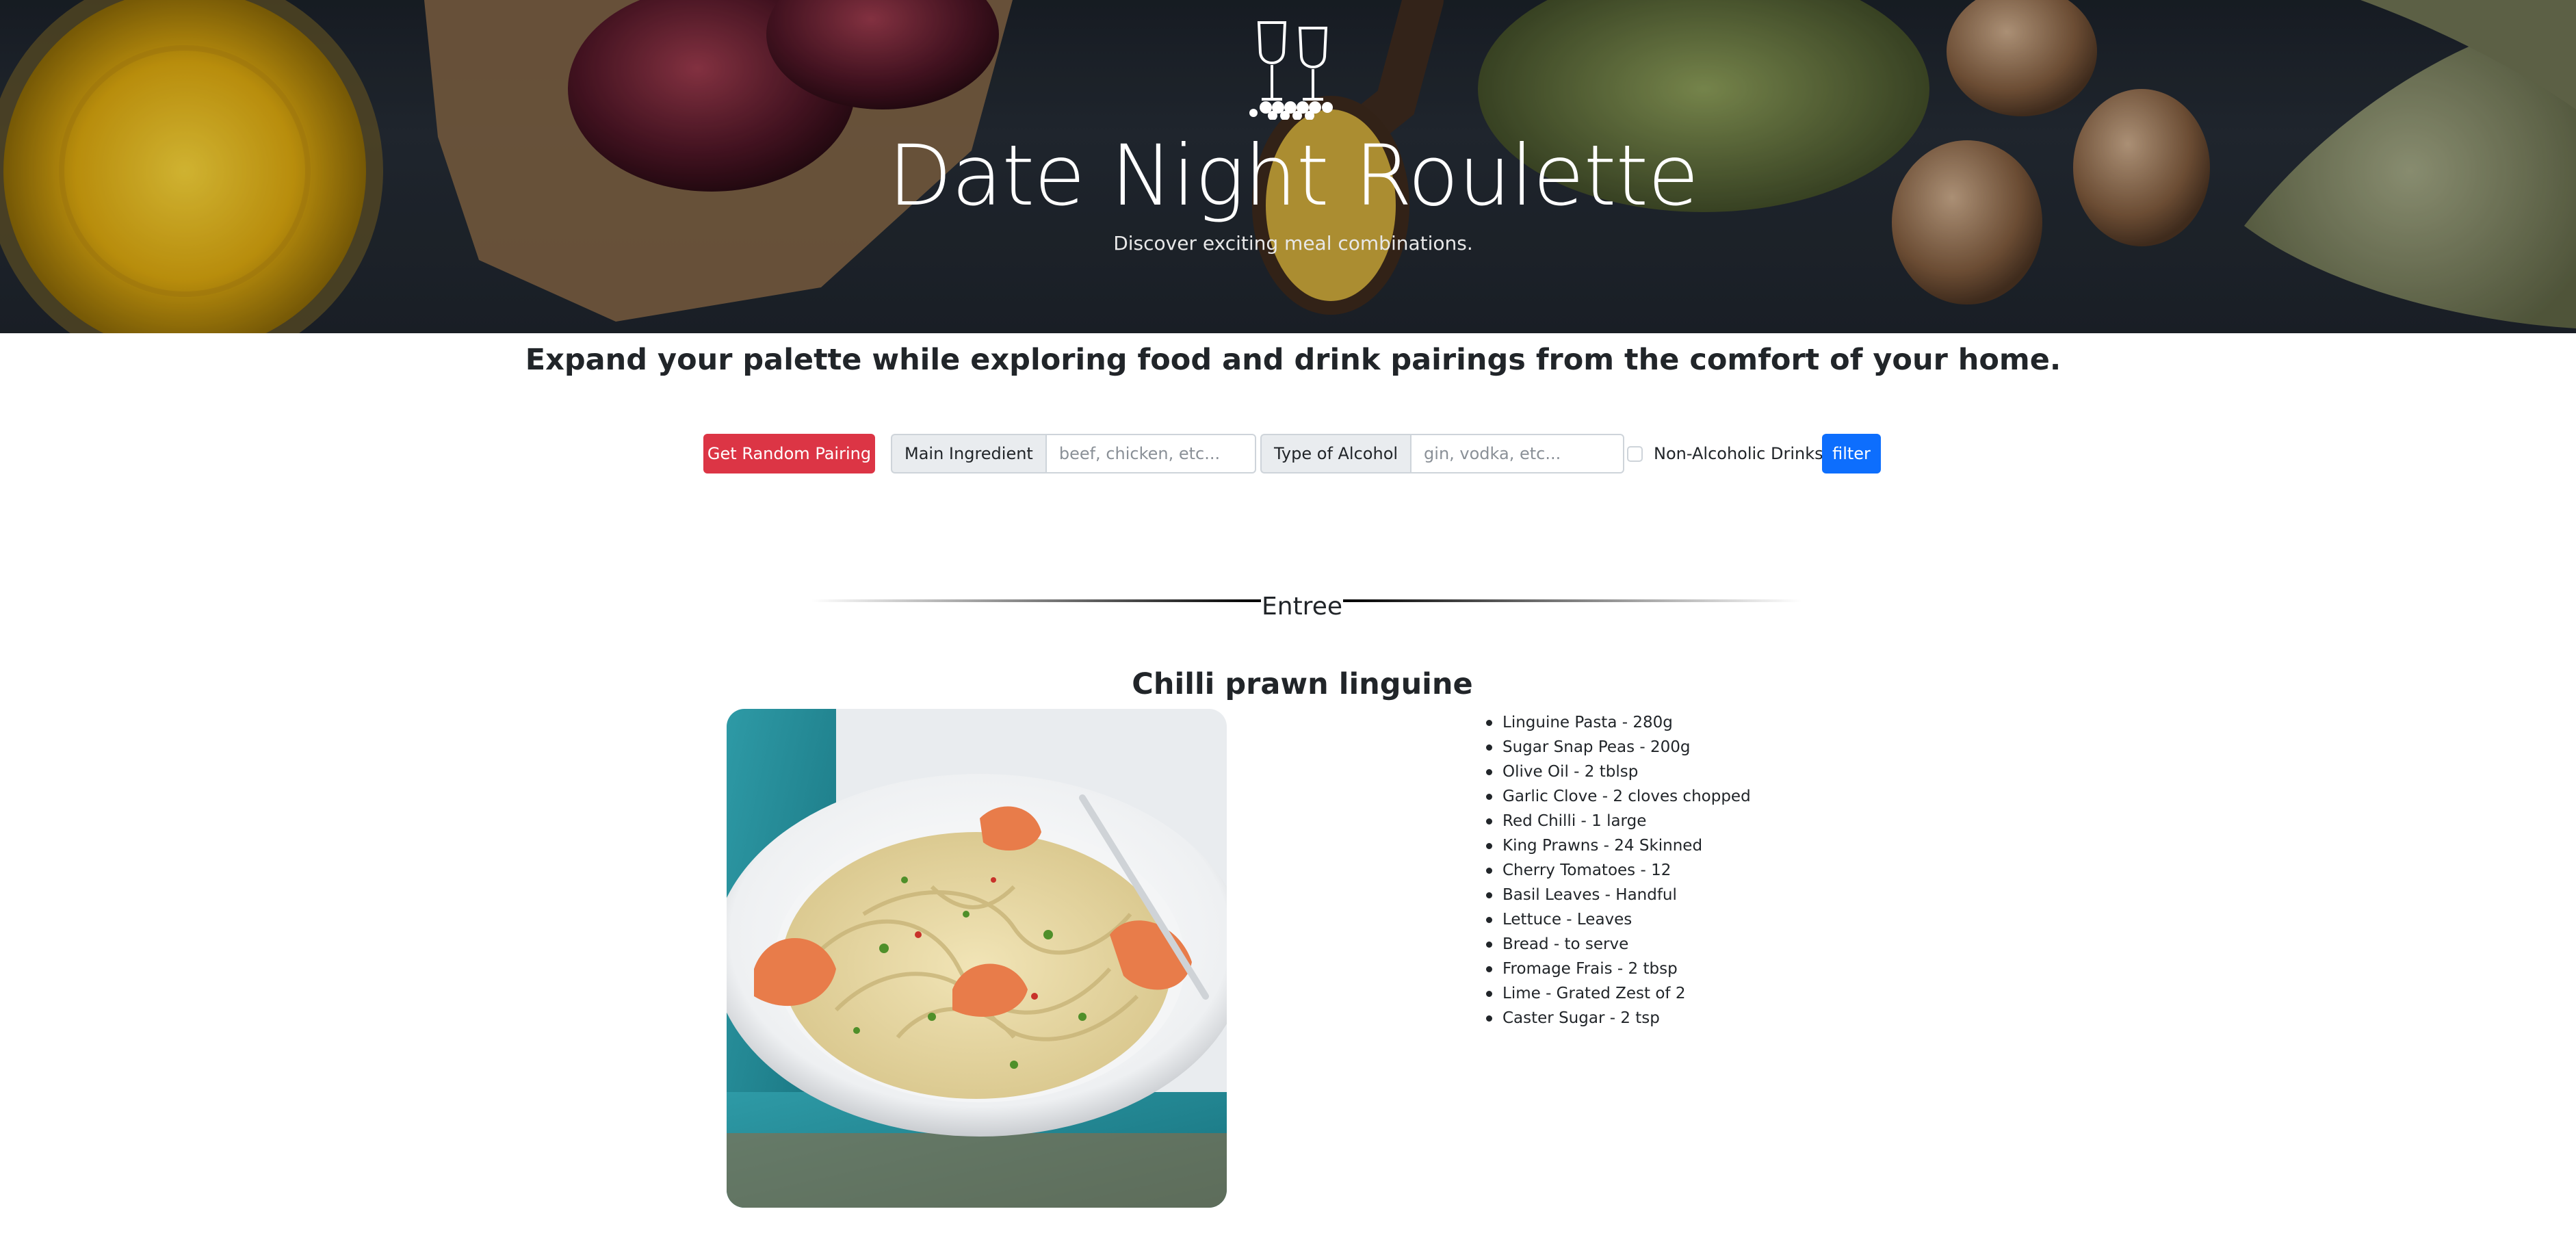  What do you see at coordinates (1572, 601) in the screenshot?
I see `divider-right` at bounding box center [1572, 601].